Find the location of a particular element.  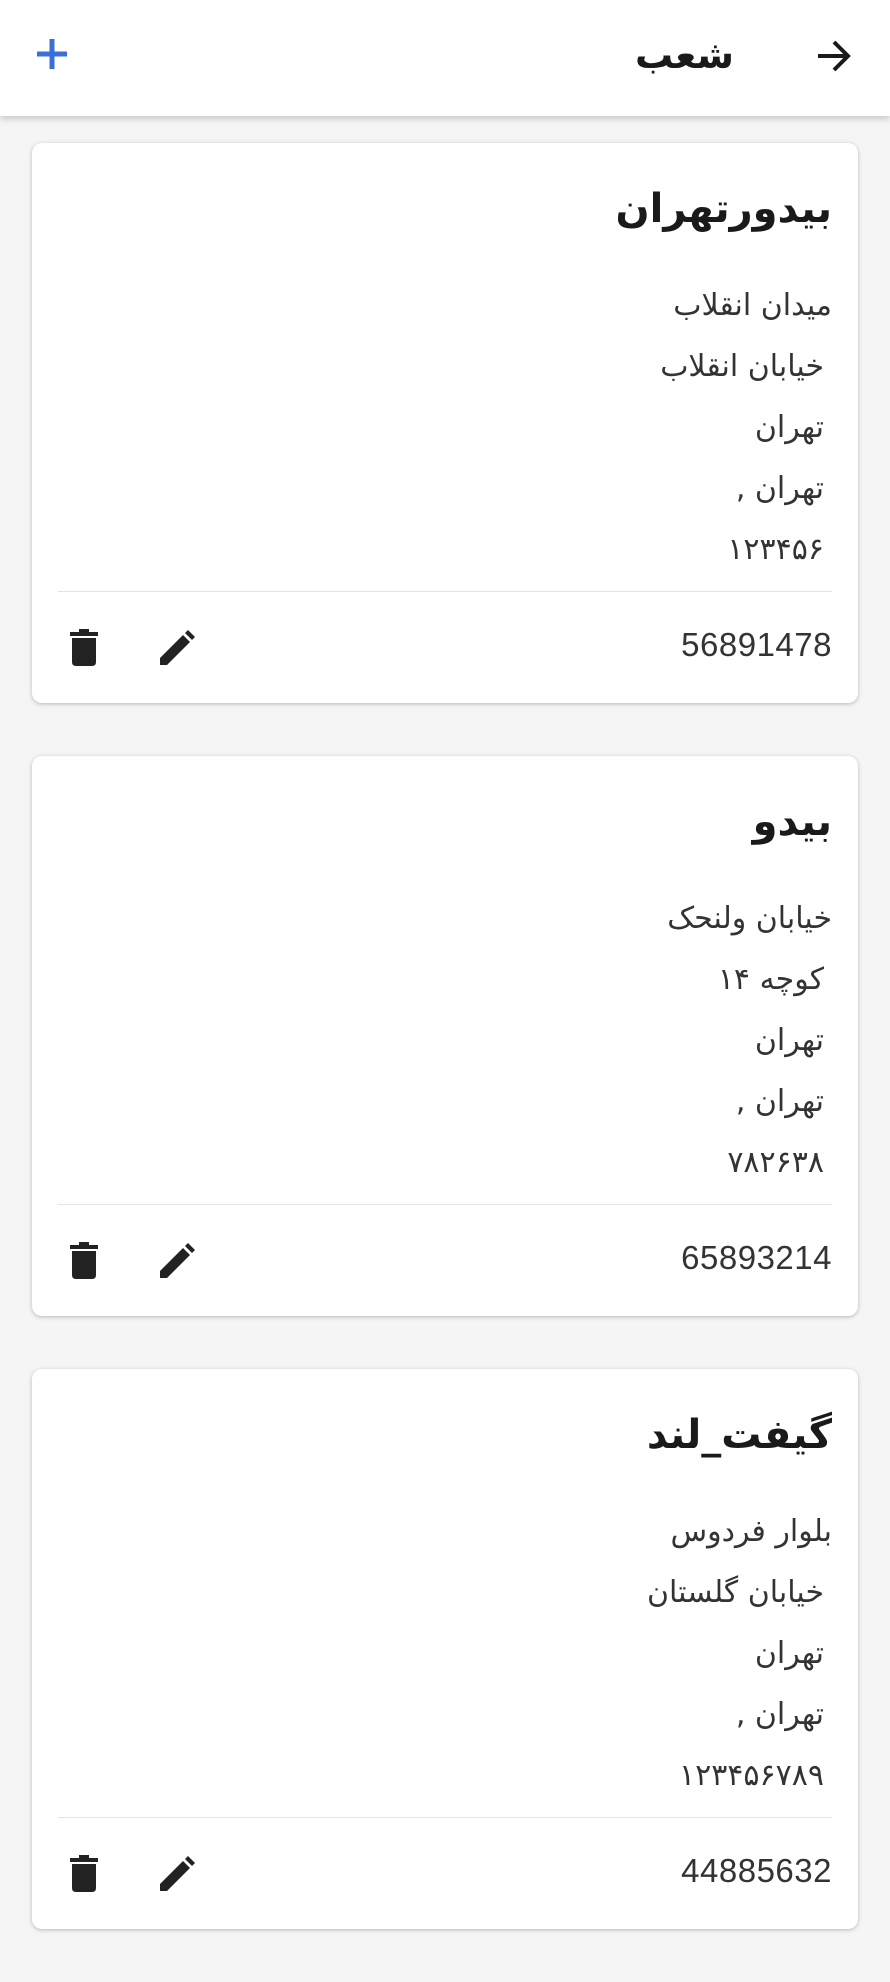

plus-icon is located at coordinates (52, 54).